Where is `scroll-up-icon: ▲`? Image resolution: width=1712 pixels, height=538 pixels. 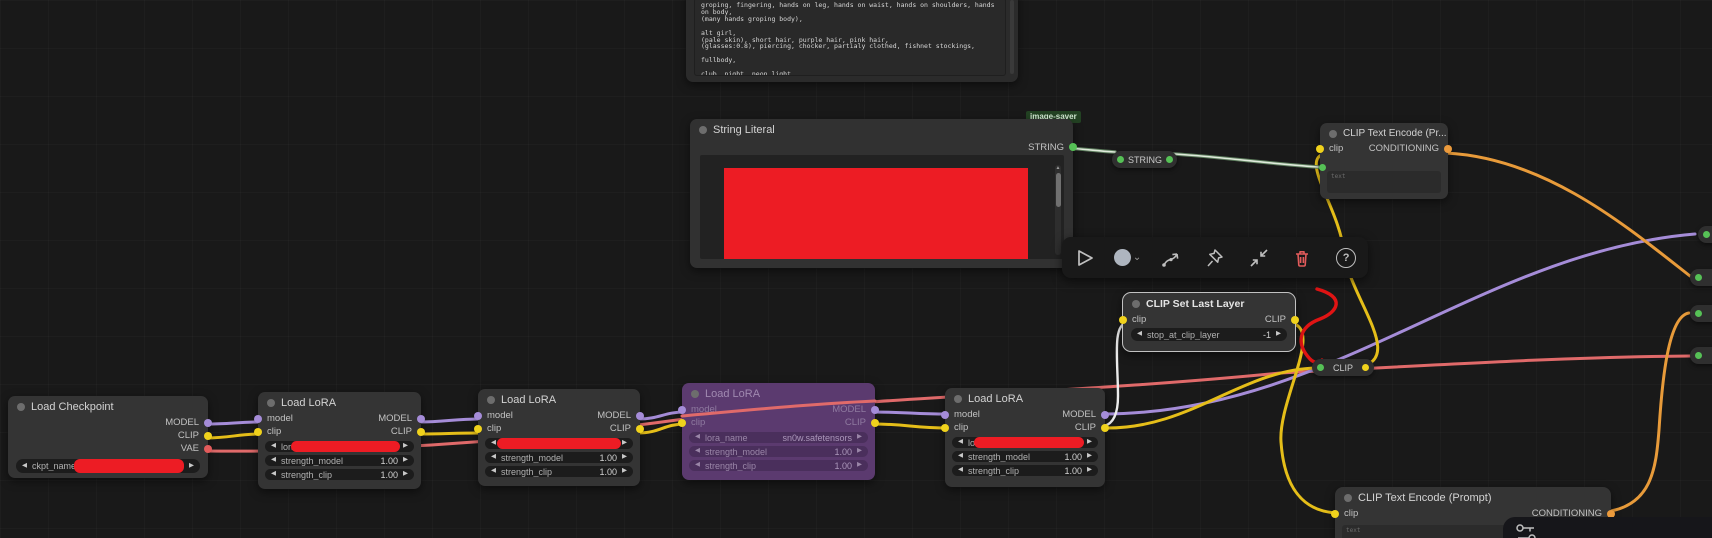 scroll-up-icon: ▲ is located at coordinates (1058, 168).